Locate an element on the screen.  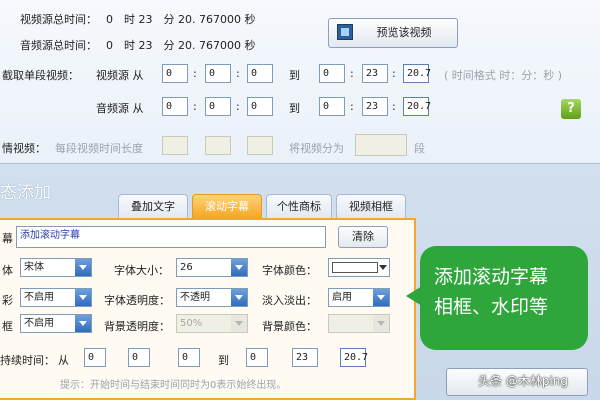
bg-color-picker is located at coordinates (359, 323).